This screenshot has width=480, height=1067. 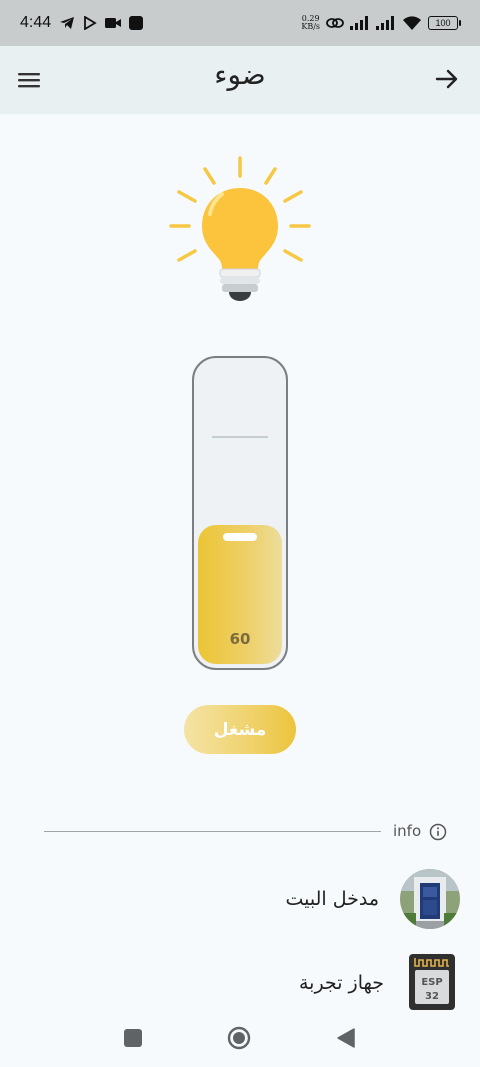 I want to click on video-camera-icon, so click(x=113, y=23).